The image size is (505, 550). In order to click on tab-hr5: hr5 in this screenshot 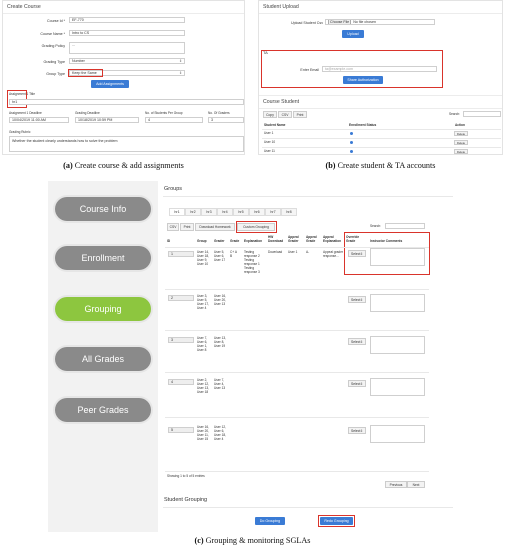, I will do `click(241, 212)`.